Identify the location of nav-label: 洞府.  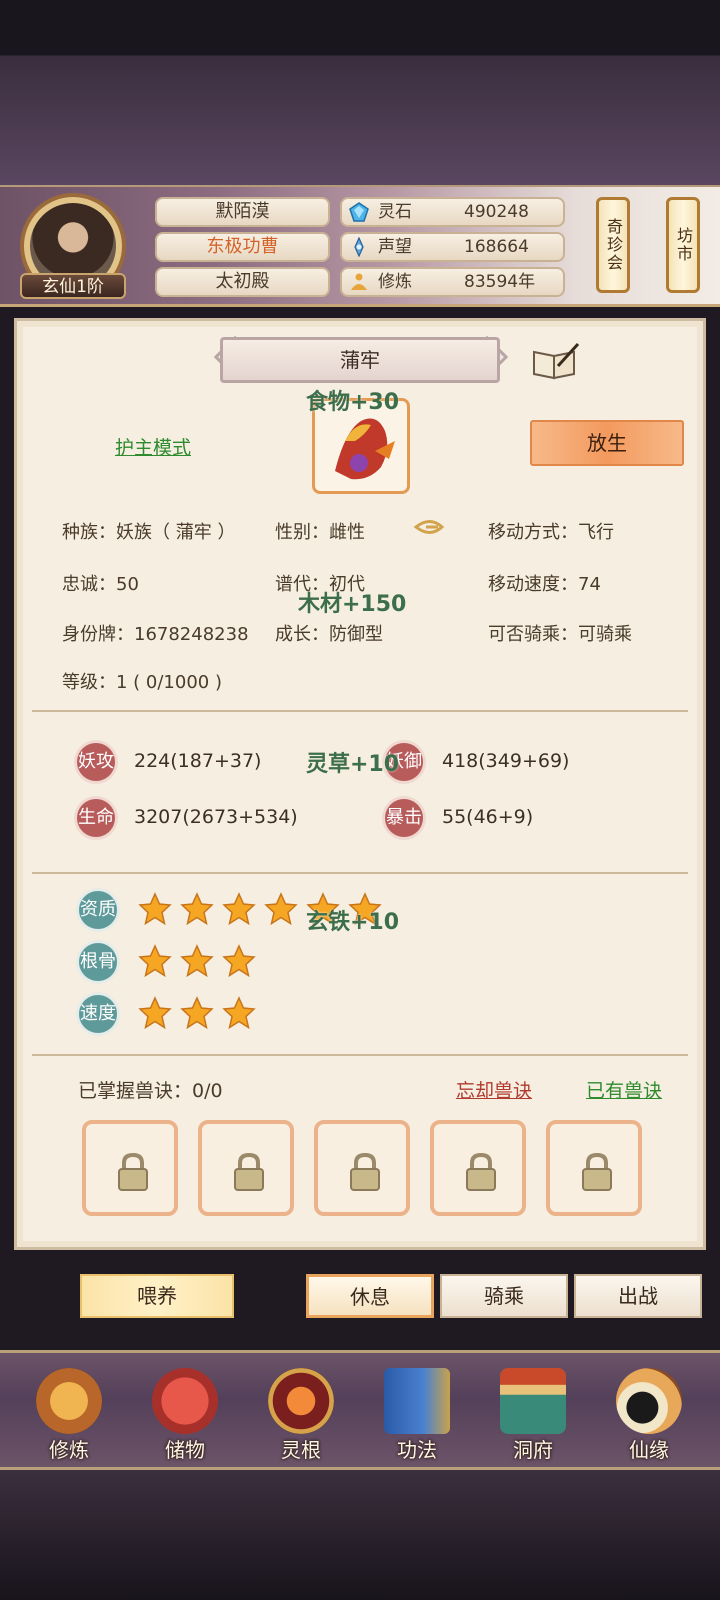
(533, 1450).